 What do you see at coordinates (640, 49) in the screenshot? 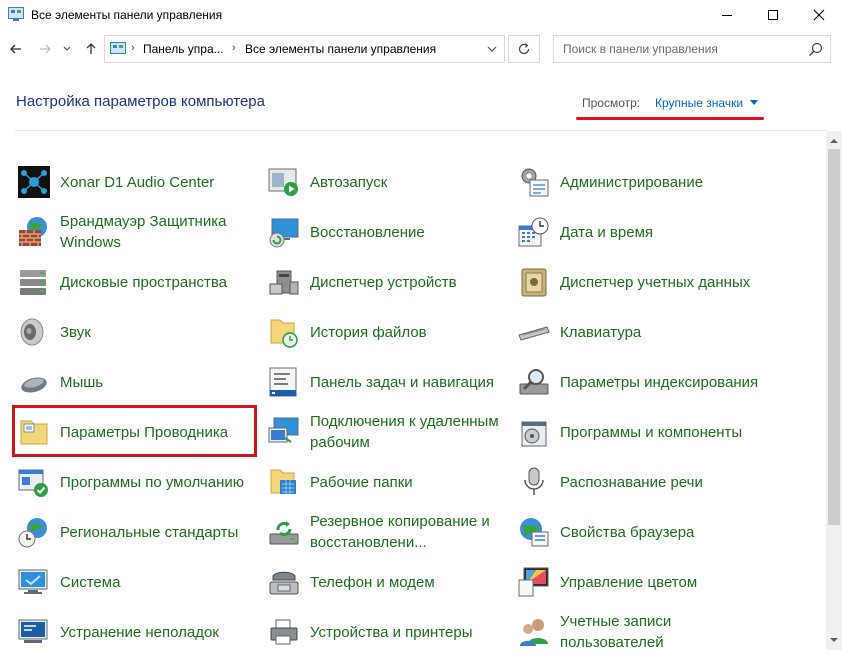
I see `search-placeholder: Поиск в панели управления` at bounding box center [640, 49].